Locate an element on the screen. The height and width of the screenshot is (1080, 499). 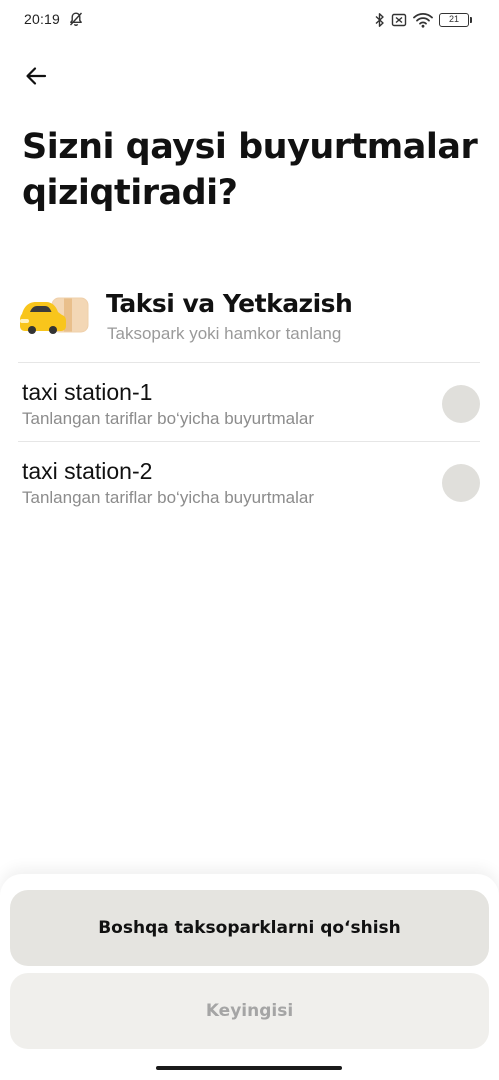
back-button is located at coordinates (36, 78).